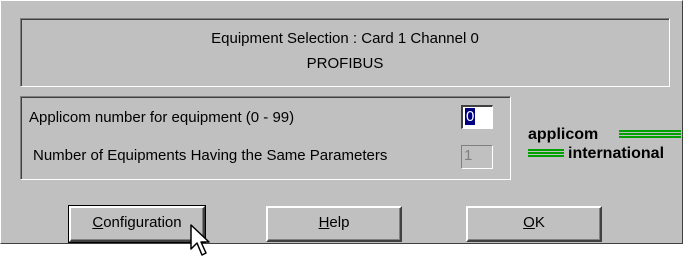  Describe the element at coordinates (345, 38) in the screenshot. I see `dialog-title: Equipment Selection : Card 1 Channel 0` at that location.